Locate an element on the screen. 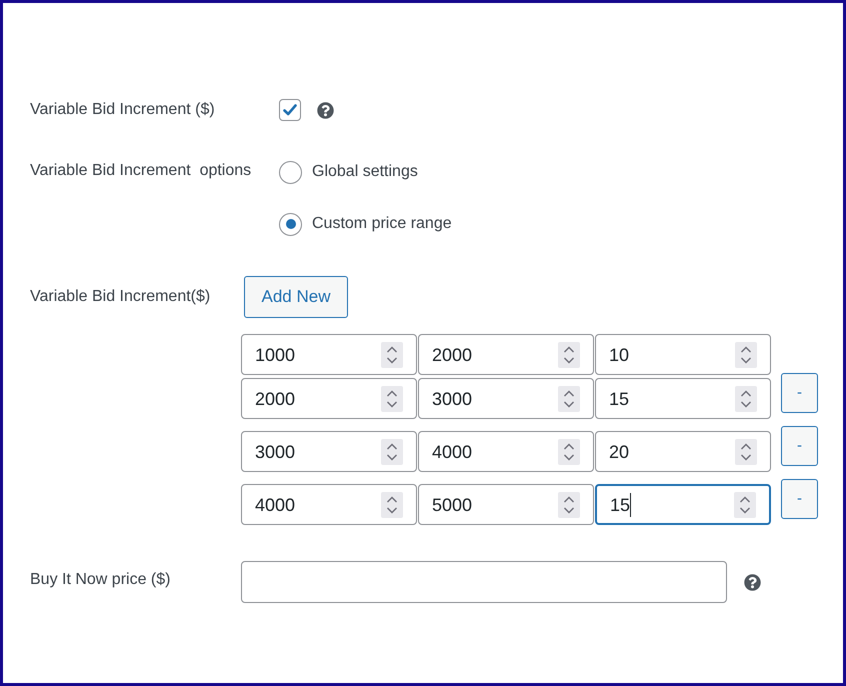 This screenshot has height=686, width=846. number-field: 1000 is located at coordinates (329, 354).